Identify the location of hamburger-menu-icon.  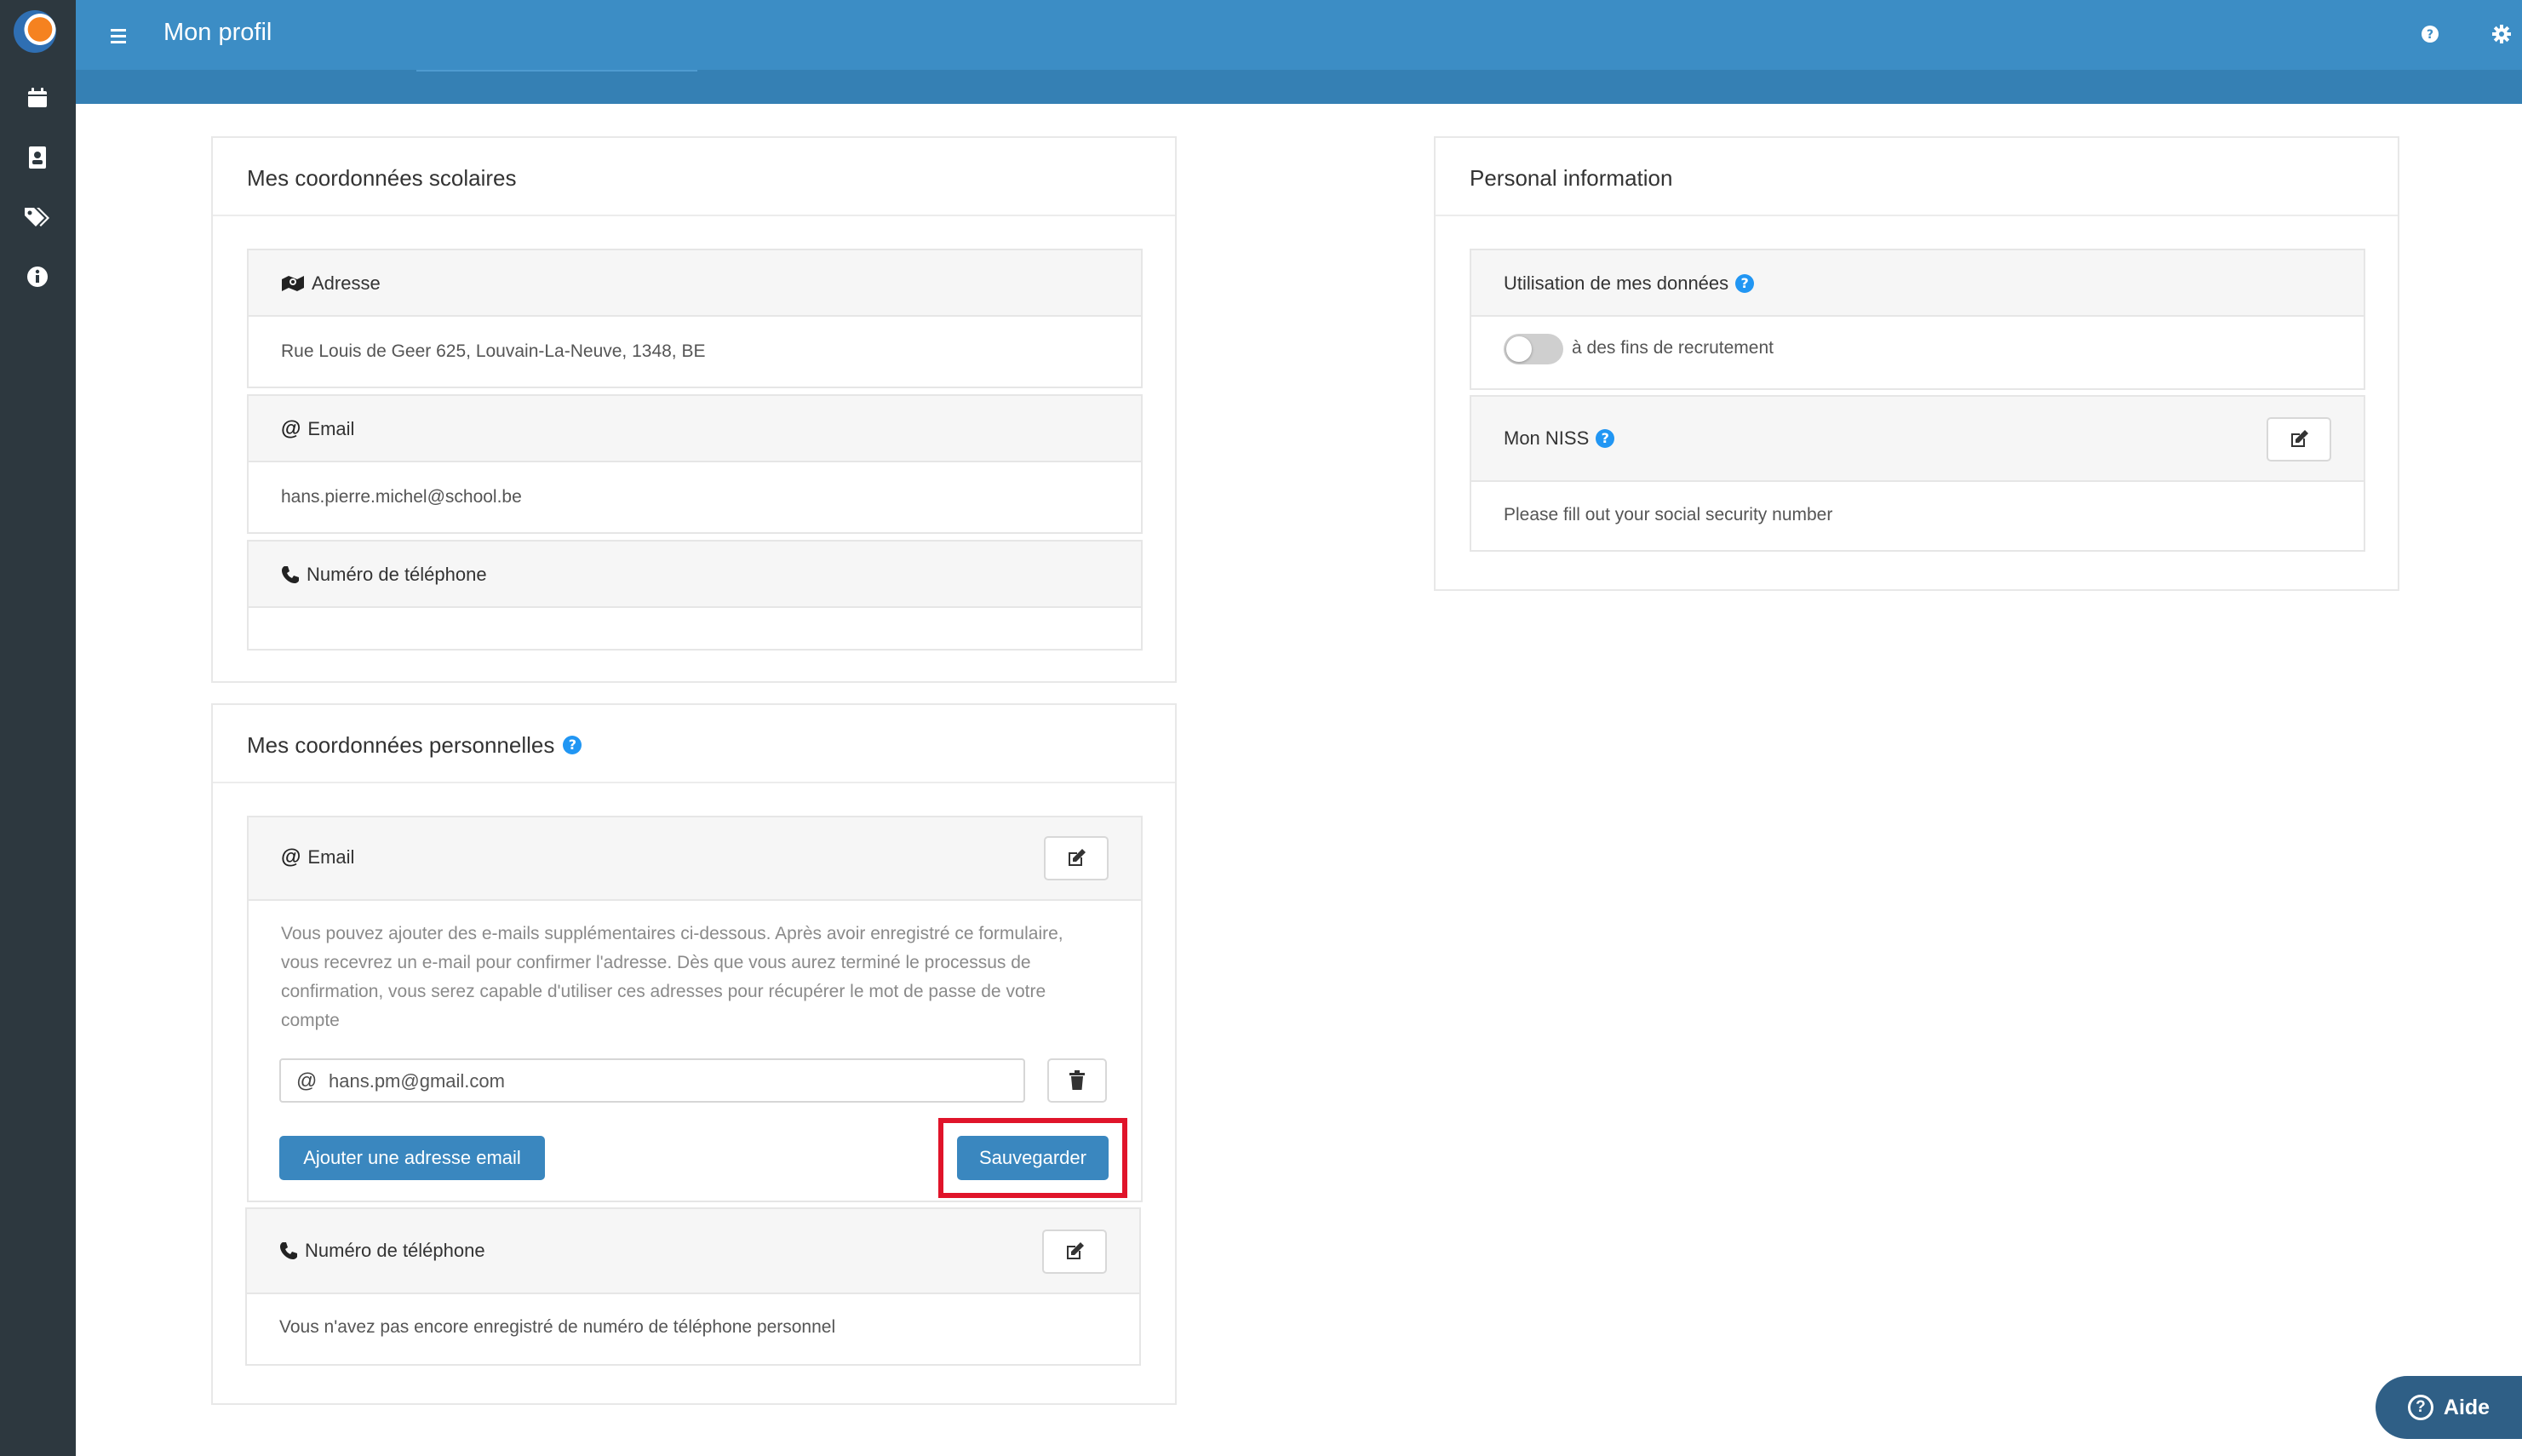
(118, 36).